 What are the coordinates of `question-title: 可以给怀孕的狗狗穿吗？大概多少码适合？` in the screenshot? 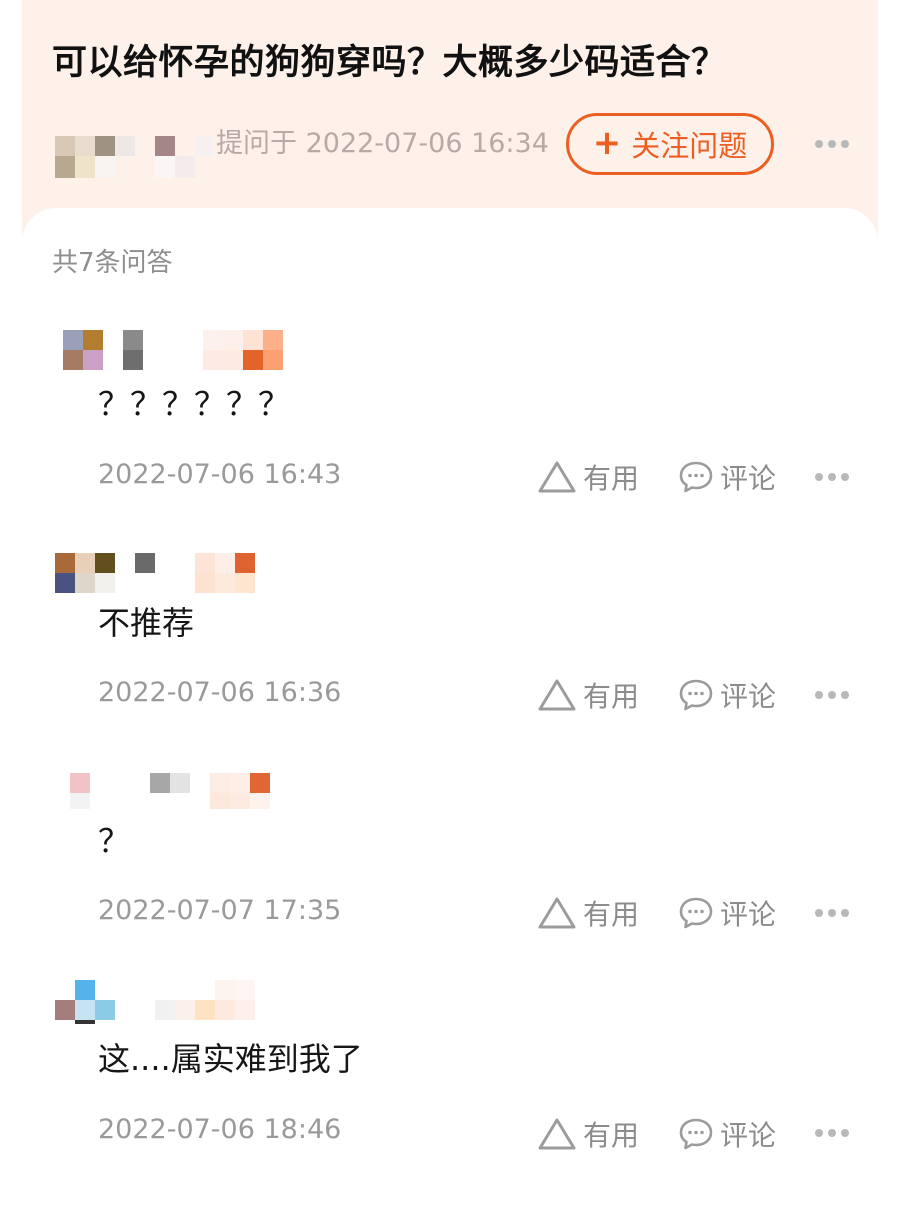 It's located at (389, 63).